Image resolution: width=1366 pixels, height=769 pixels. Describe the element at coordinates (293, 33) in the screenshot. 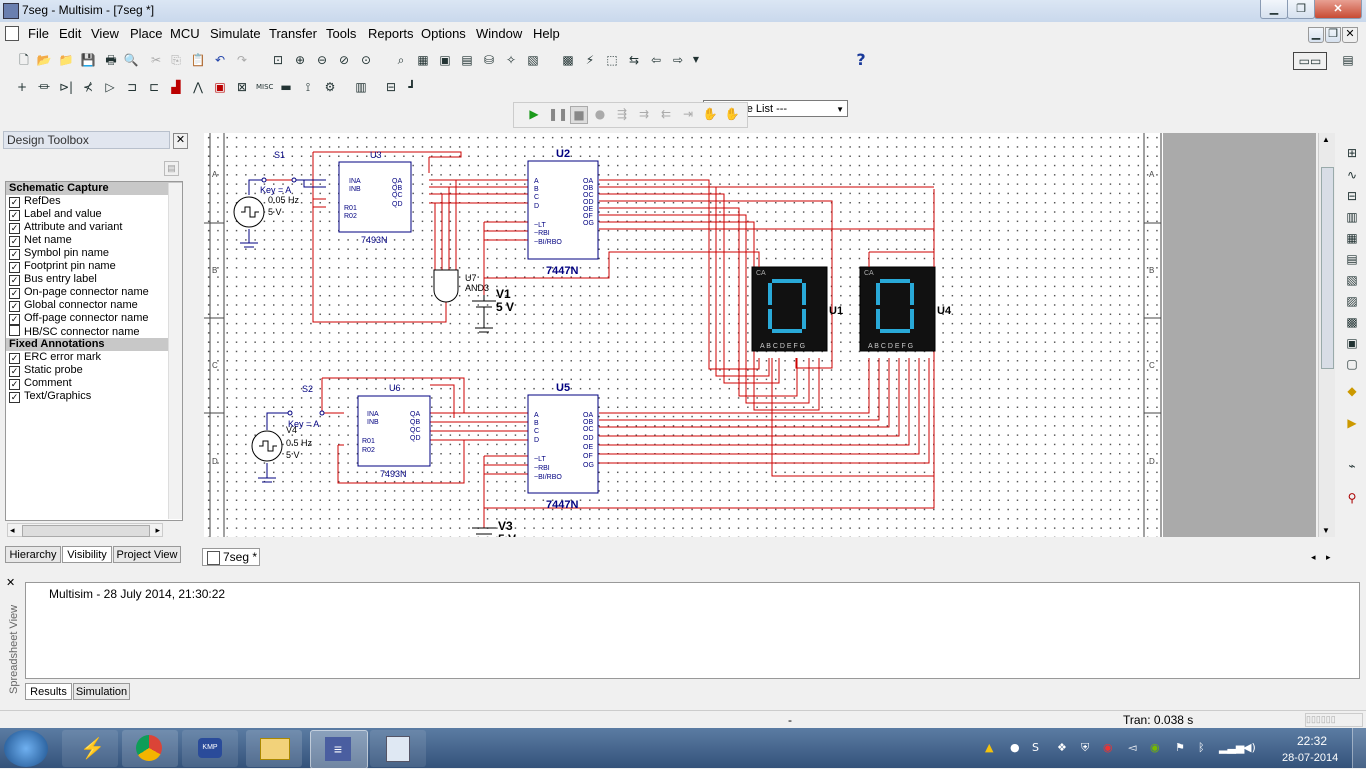

I see `menu-transfer: Transfer` at that location.